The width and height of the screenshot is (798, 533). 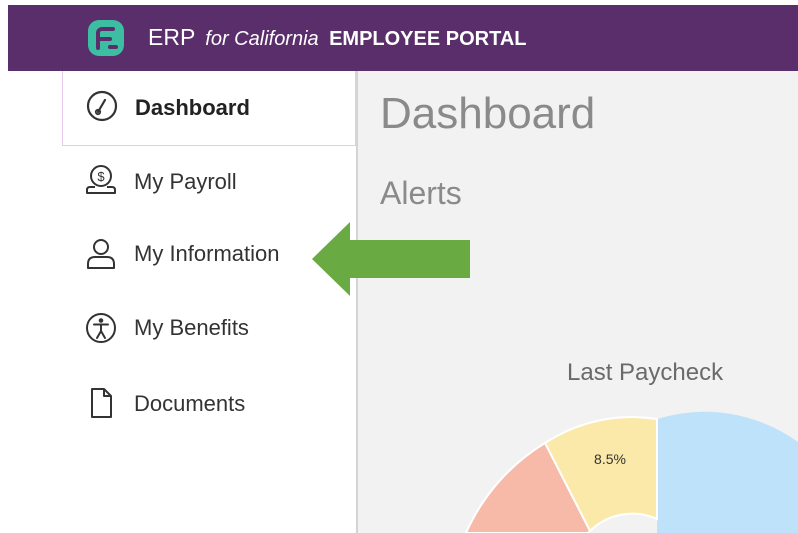 I want to click on chart-slice-blue, so click(x=727, y=472).